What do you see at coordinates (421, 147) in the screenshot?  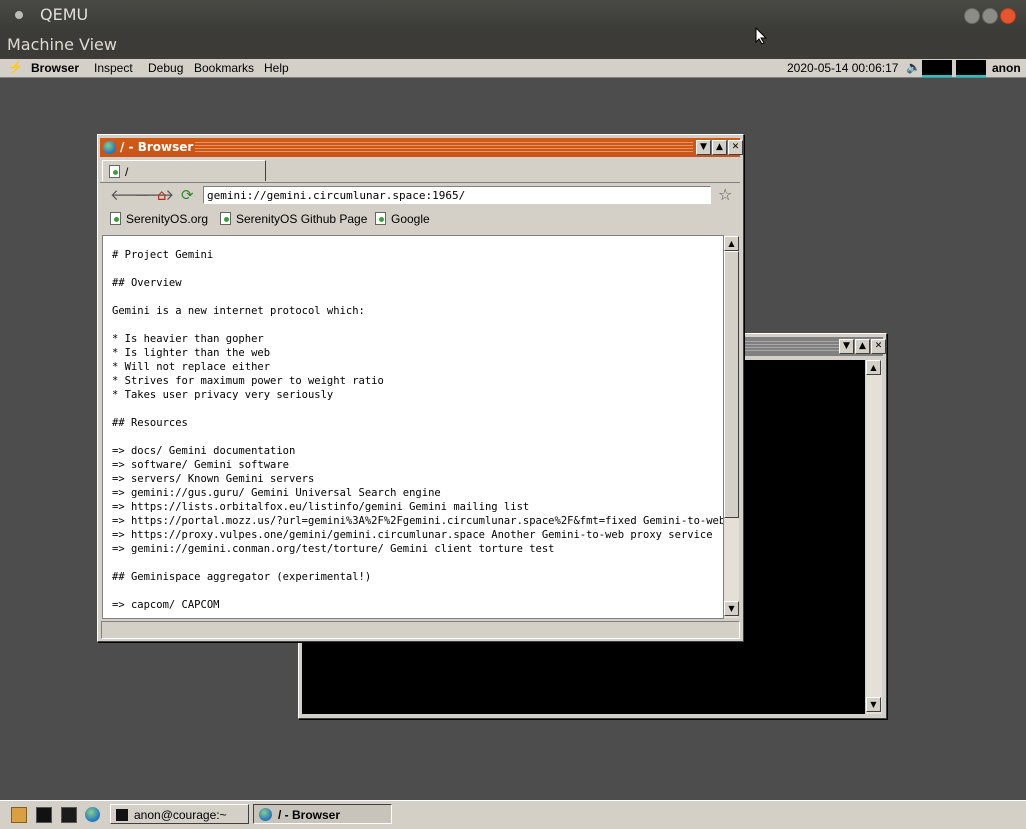 I see `browser-title-bar: / - Browser ▼ ▲ ✕` at bounding box center [421, 147].